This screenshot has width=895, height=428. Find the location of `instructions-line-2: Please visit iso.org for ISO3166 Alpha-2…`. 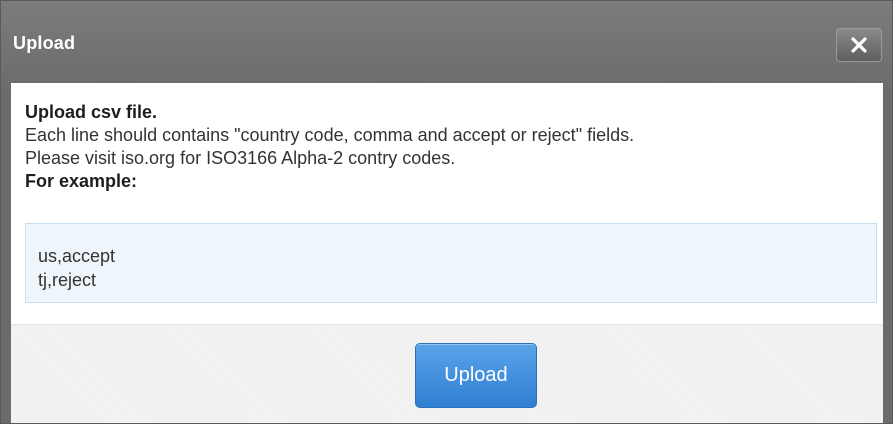

instructions-line-2: Please visit iso.org for ISO3166 Alpha-2… is located at coordinates (240, 158).